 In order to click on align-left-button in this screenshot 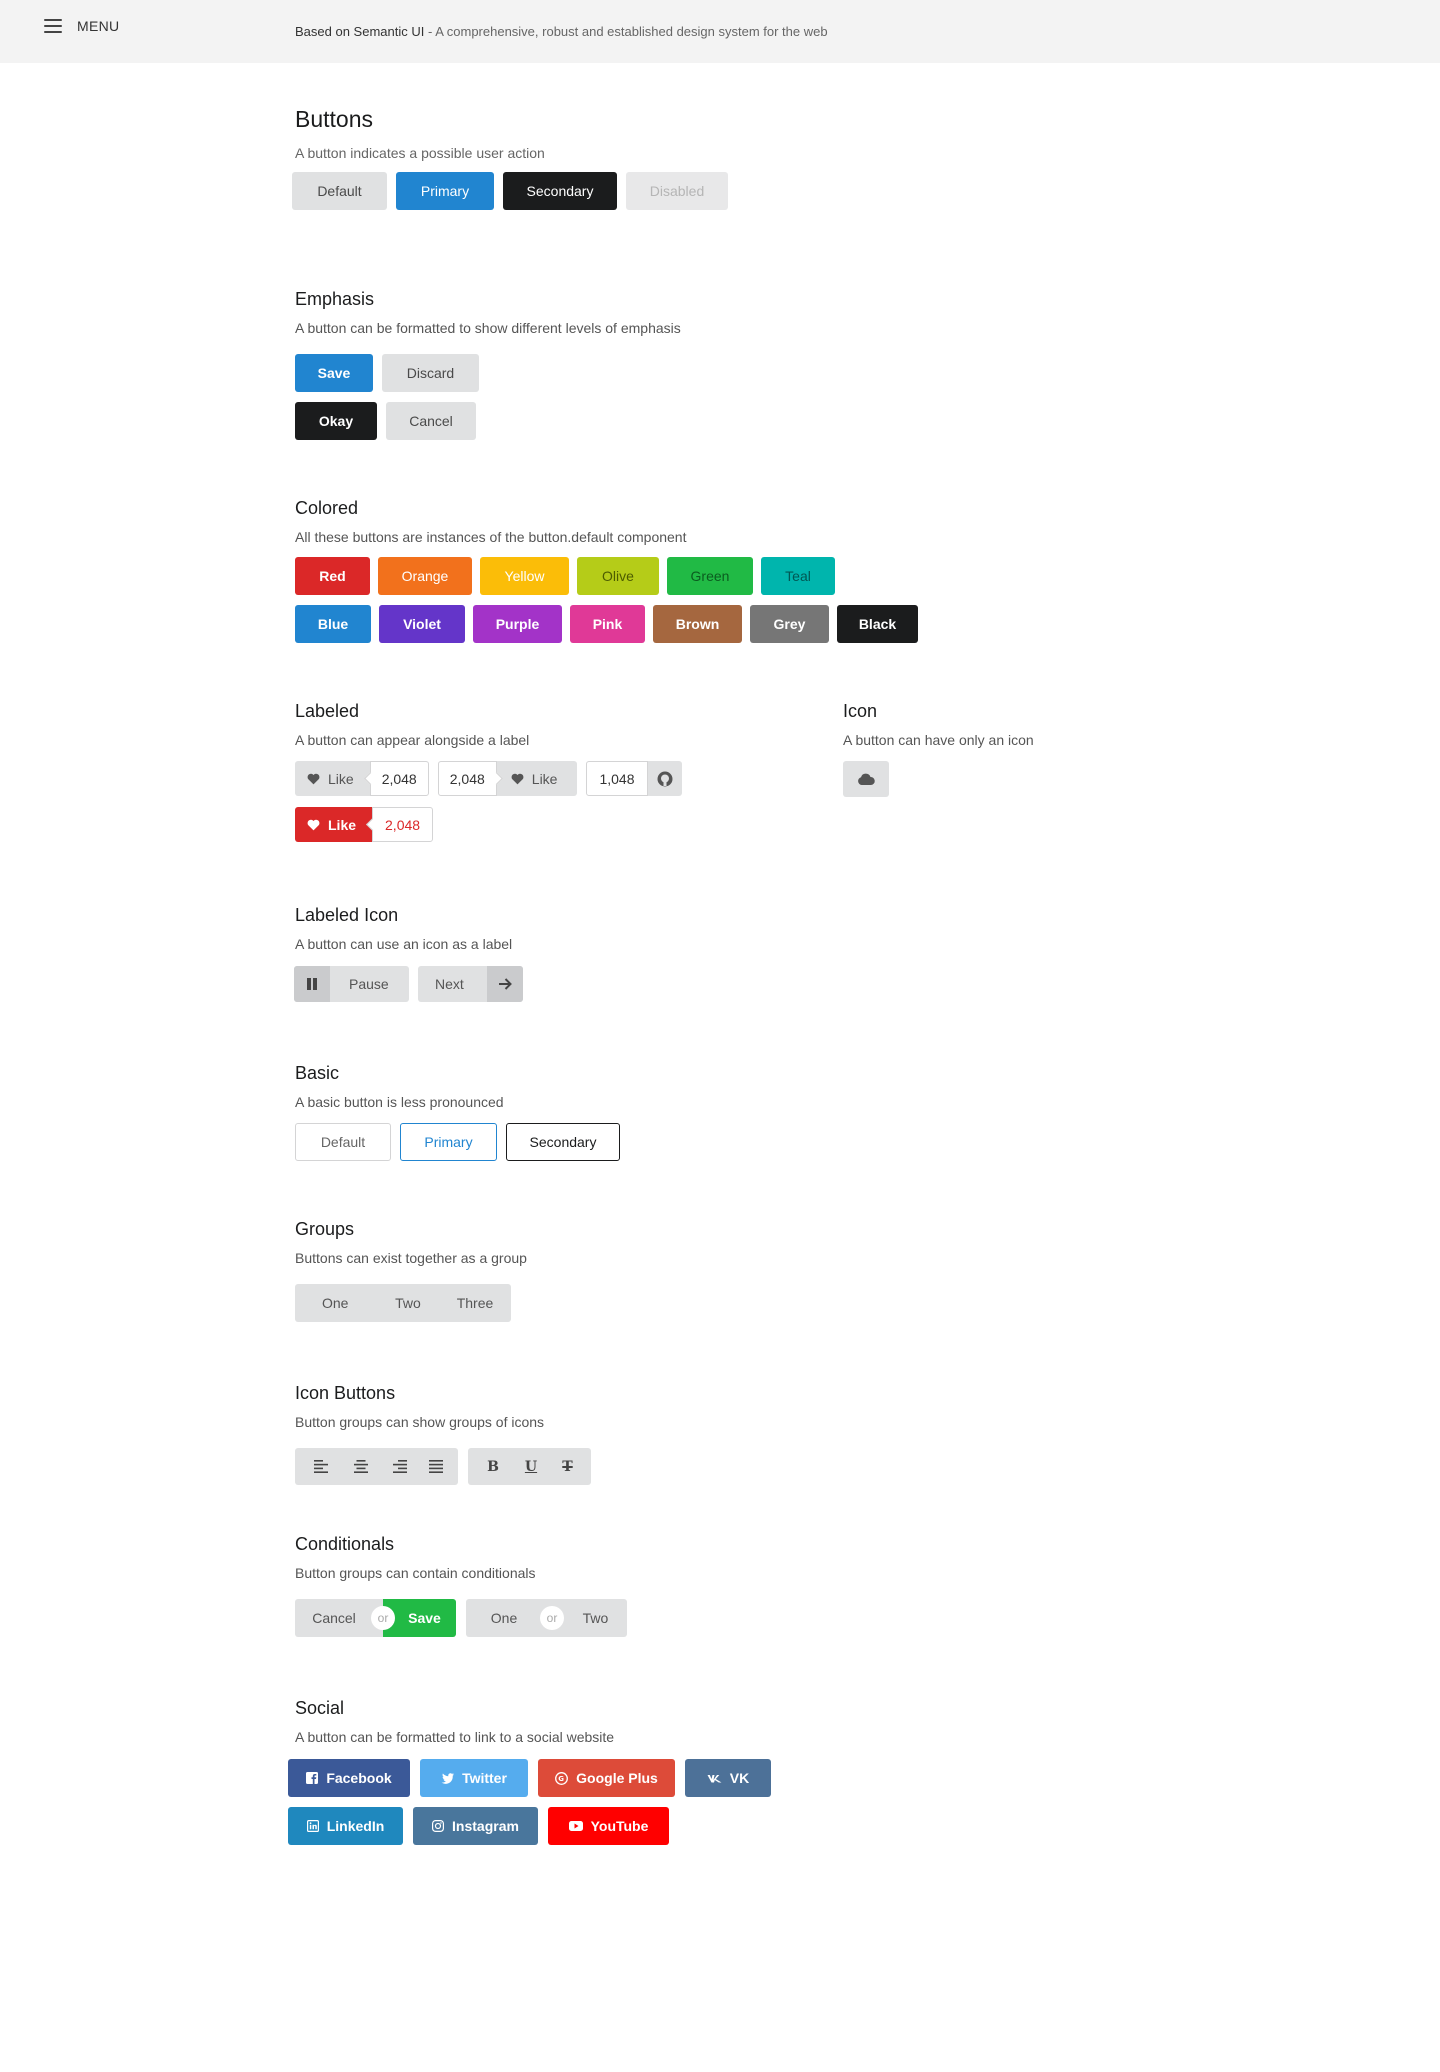, I will do `click(318, 1466)`.